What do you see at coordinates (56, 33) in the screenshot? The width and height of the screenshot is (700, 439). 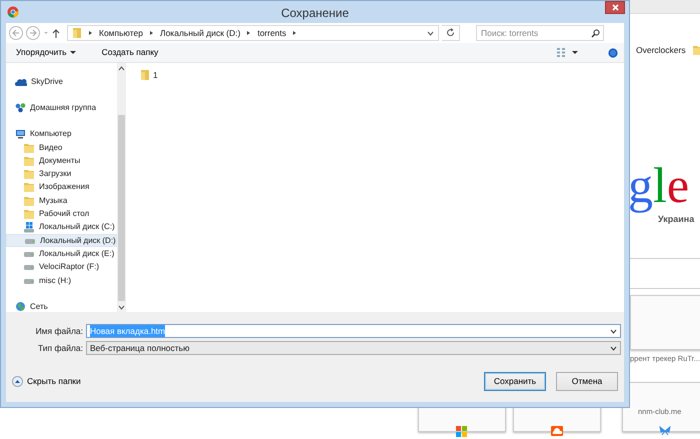 I see `up-arrow-icon` at bounding box center [56, 33].